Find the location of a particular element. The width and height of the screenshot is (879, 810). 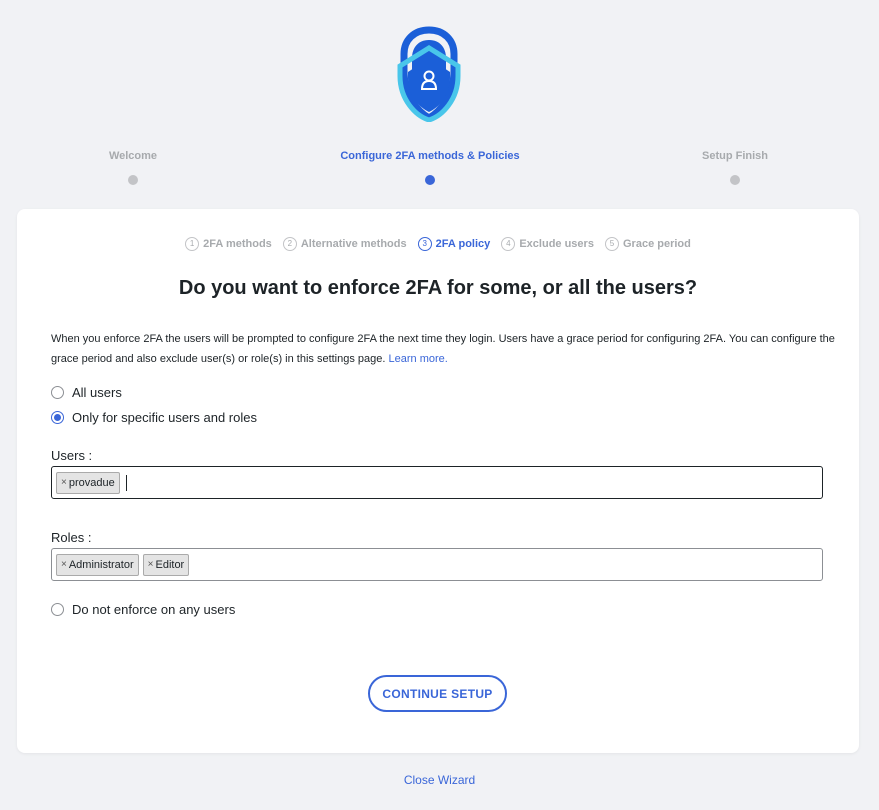

option-label: Do not enforce on any users is located at coordinates (154, 609).